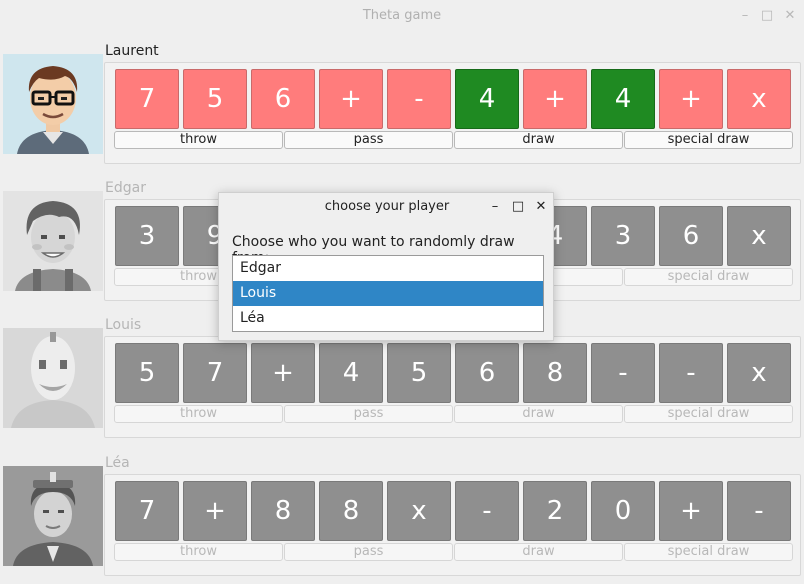  Describe the element at coordinates (555, 511) in the screenshot. I see `card: 2` at that location.